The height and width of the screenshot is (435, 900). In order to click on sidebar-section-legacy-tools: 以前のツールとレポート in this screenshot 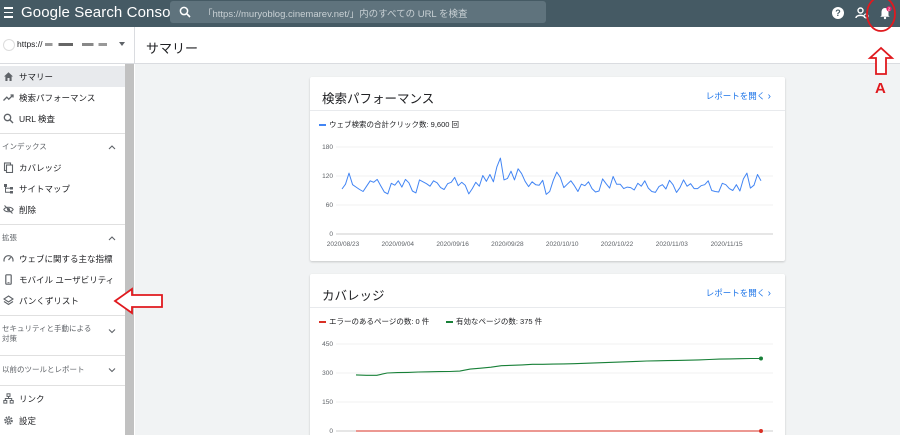, I will do `click(62, 371)`.